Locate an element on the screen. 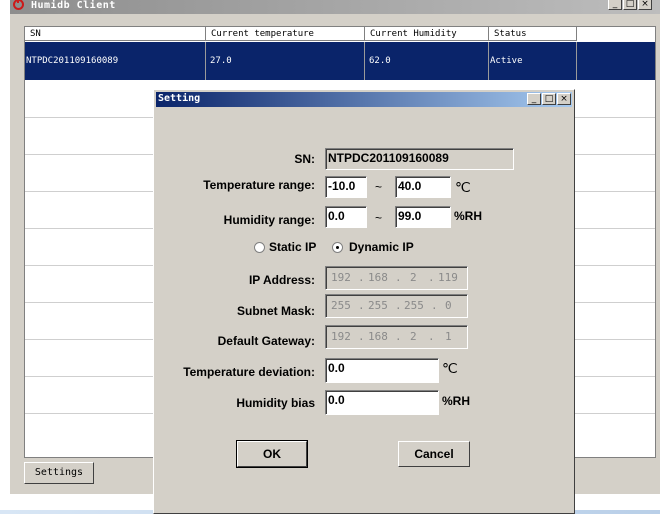  dialog-title-bar: Setting _ □ × is located at coordinates (364, 99).